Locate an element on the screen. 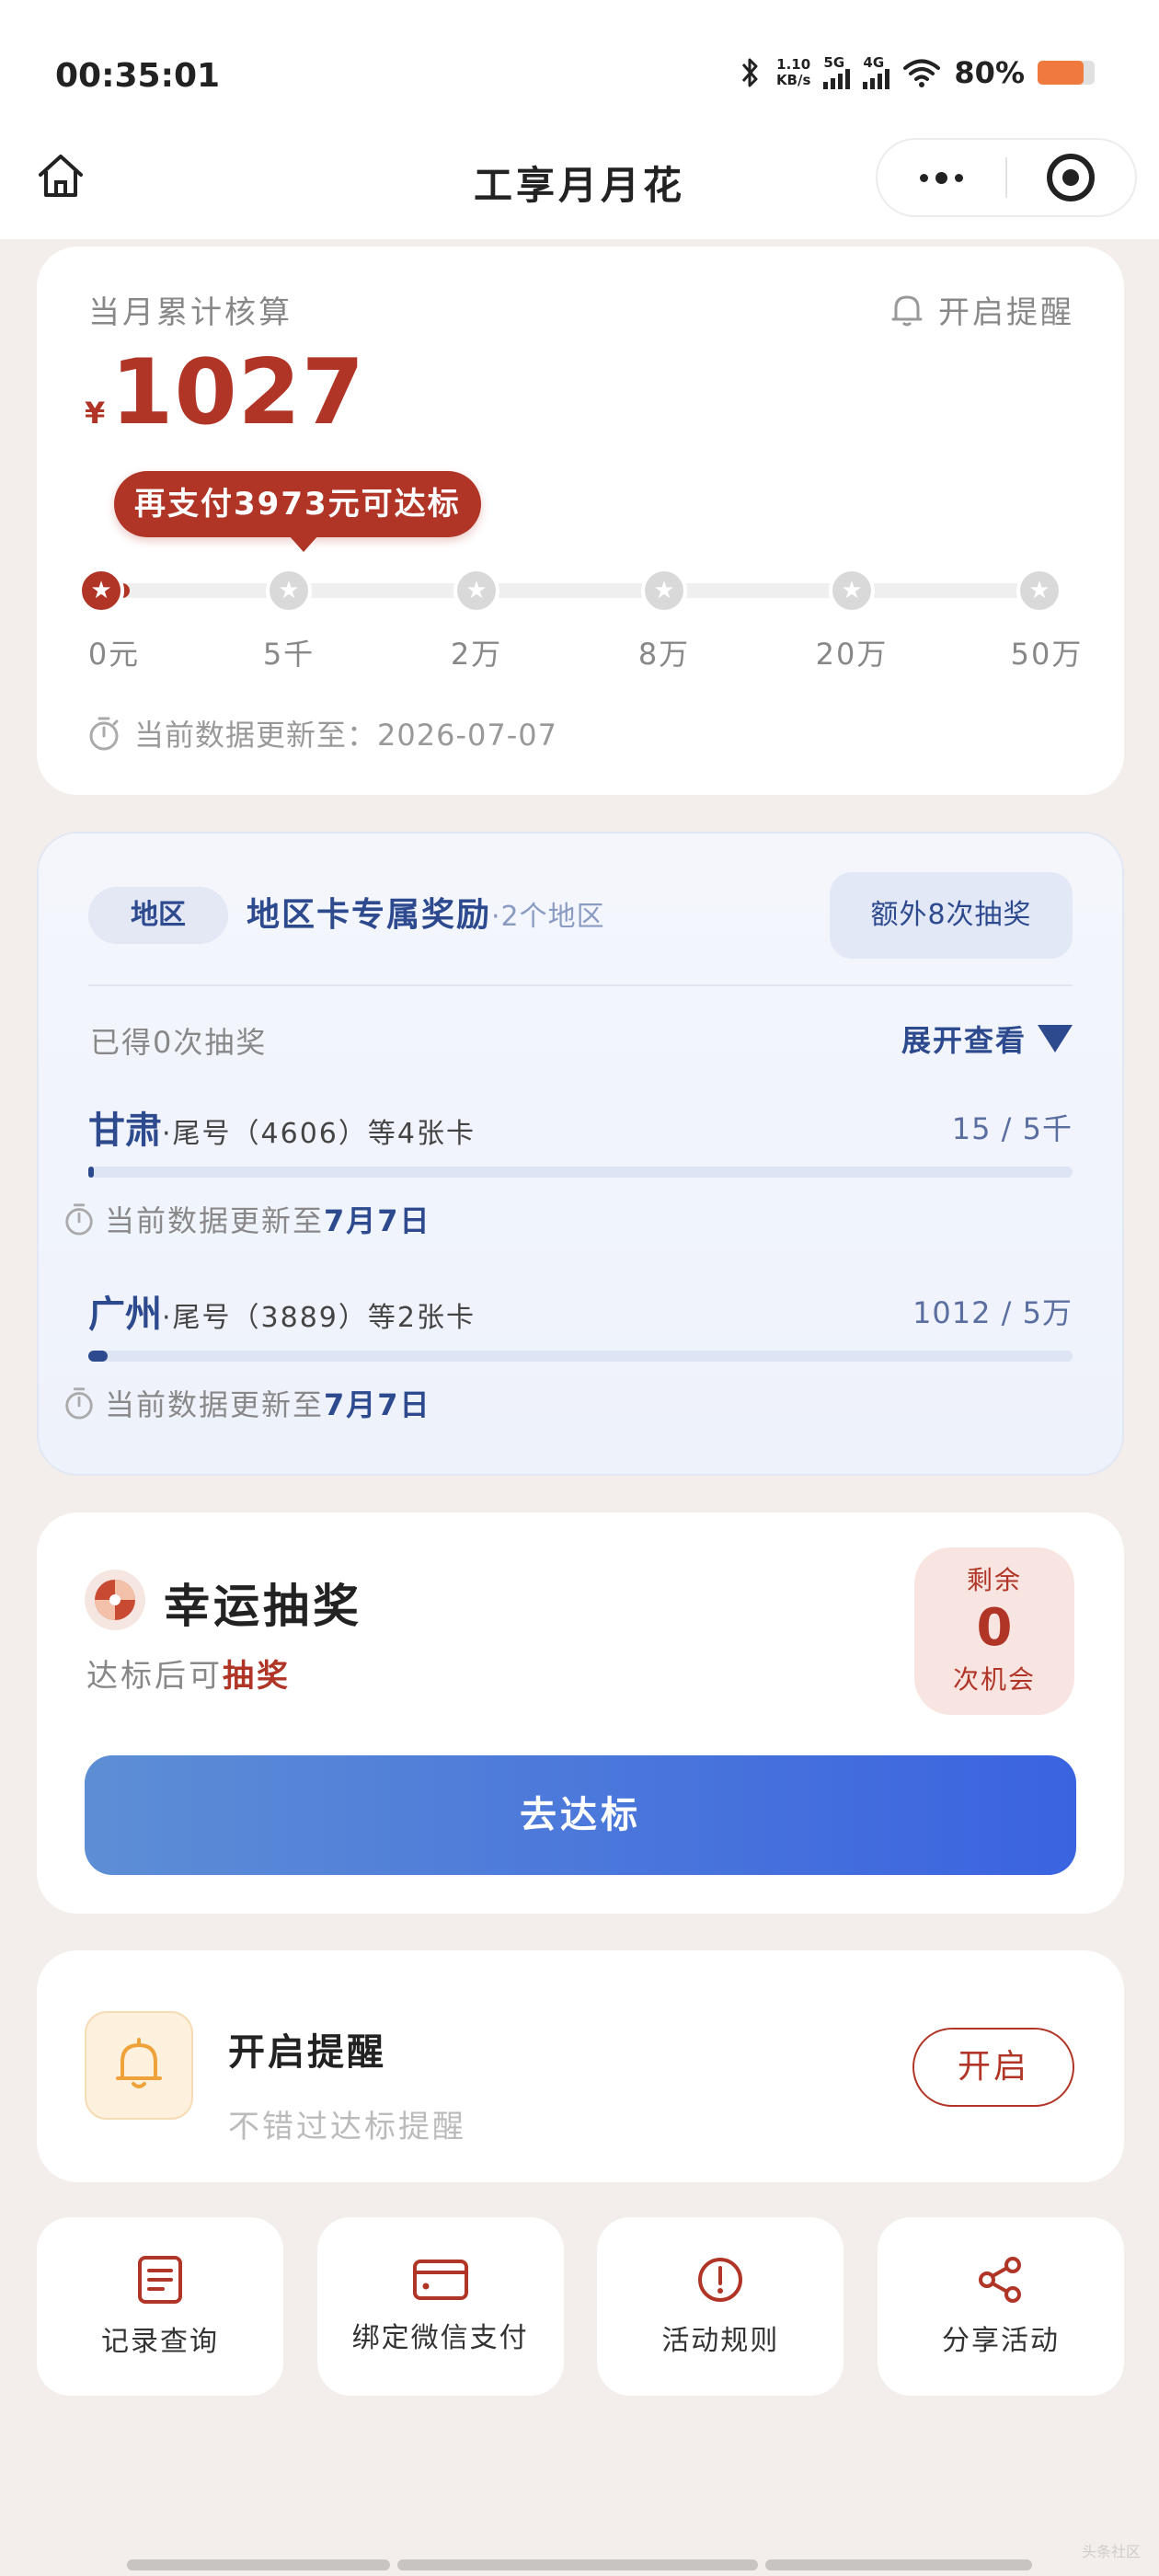  status-bar: 00:35:01 1.10 KB/s 5G 4G 80% is located at coordinates (579, 69).